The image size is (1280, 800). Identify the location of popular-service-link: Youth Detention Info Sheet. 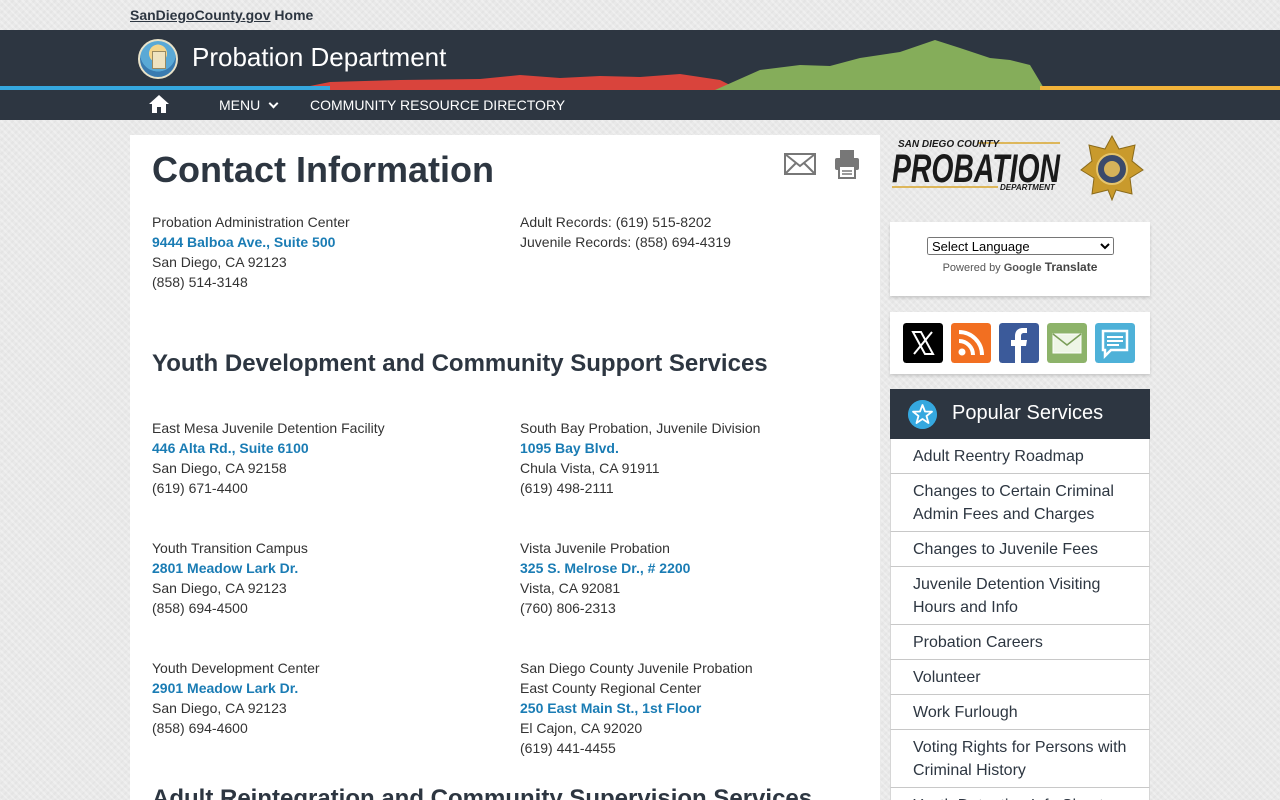
(1020, 794).